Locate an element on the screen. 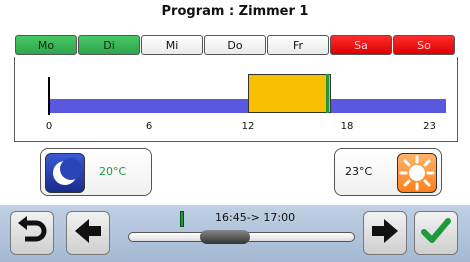  day-monday: Mo is located at coordinates (46, 45).